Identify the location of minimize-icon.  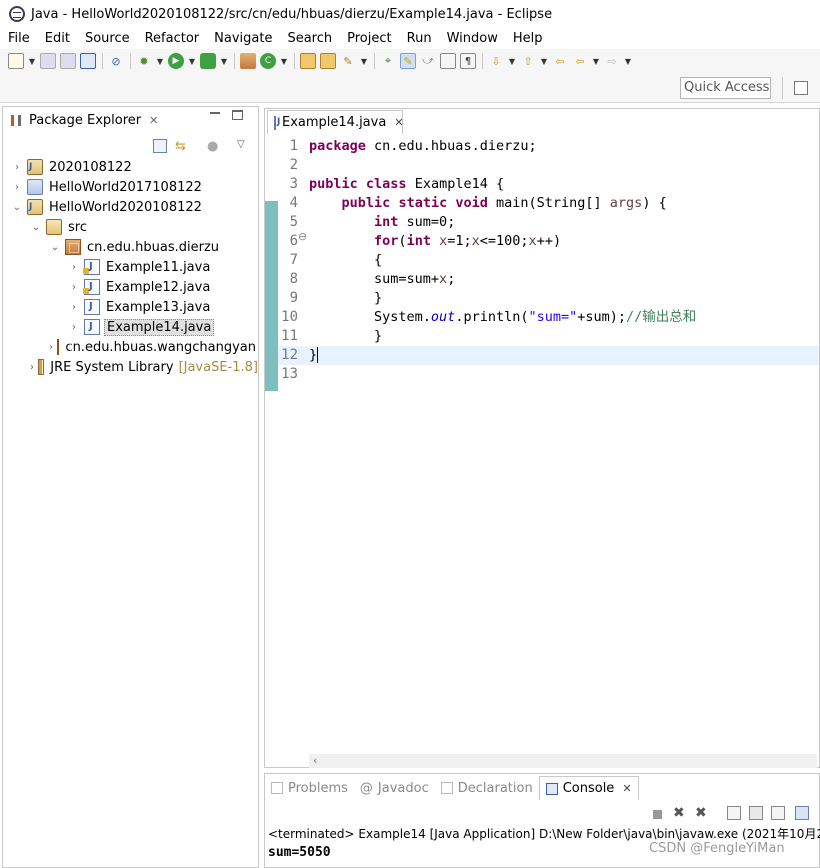
(215, 113).